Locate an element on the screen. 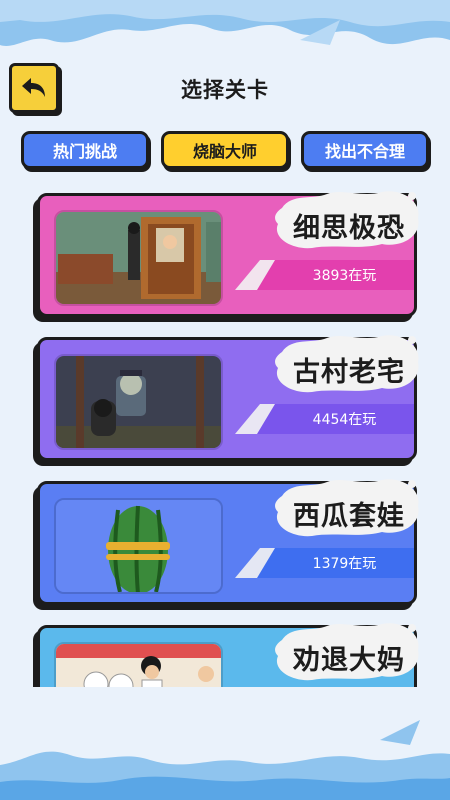 This screenshot has width=450, height=800. level-card: 1379在玩 西瓜套娃 is located at coordinates (228, 542).